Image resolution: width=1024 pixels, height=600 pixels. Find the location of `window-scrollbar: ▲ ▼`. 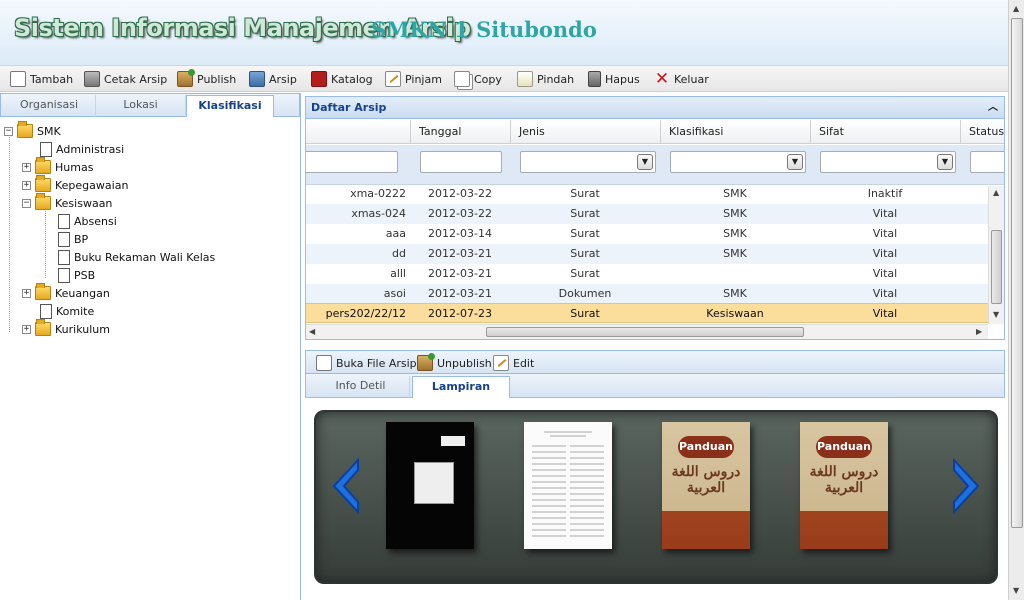

window-scrollbar: ▲ ▼ is located at coordinates (1016, 300).